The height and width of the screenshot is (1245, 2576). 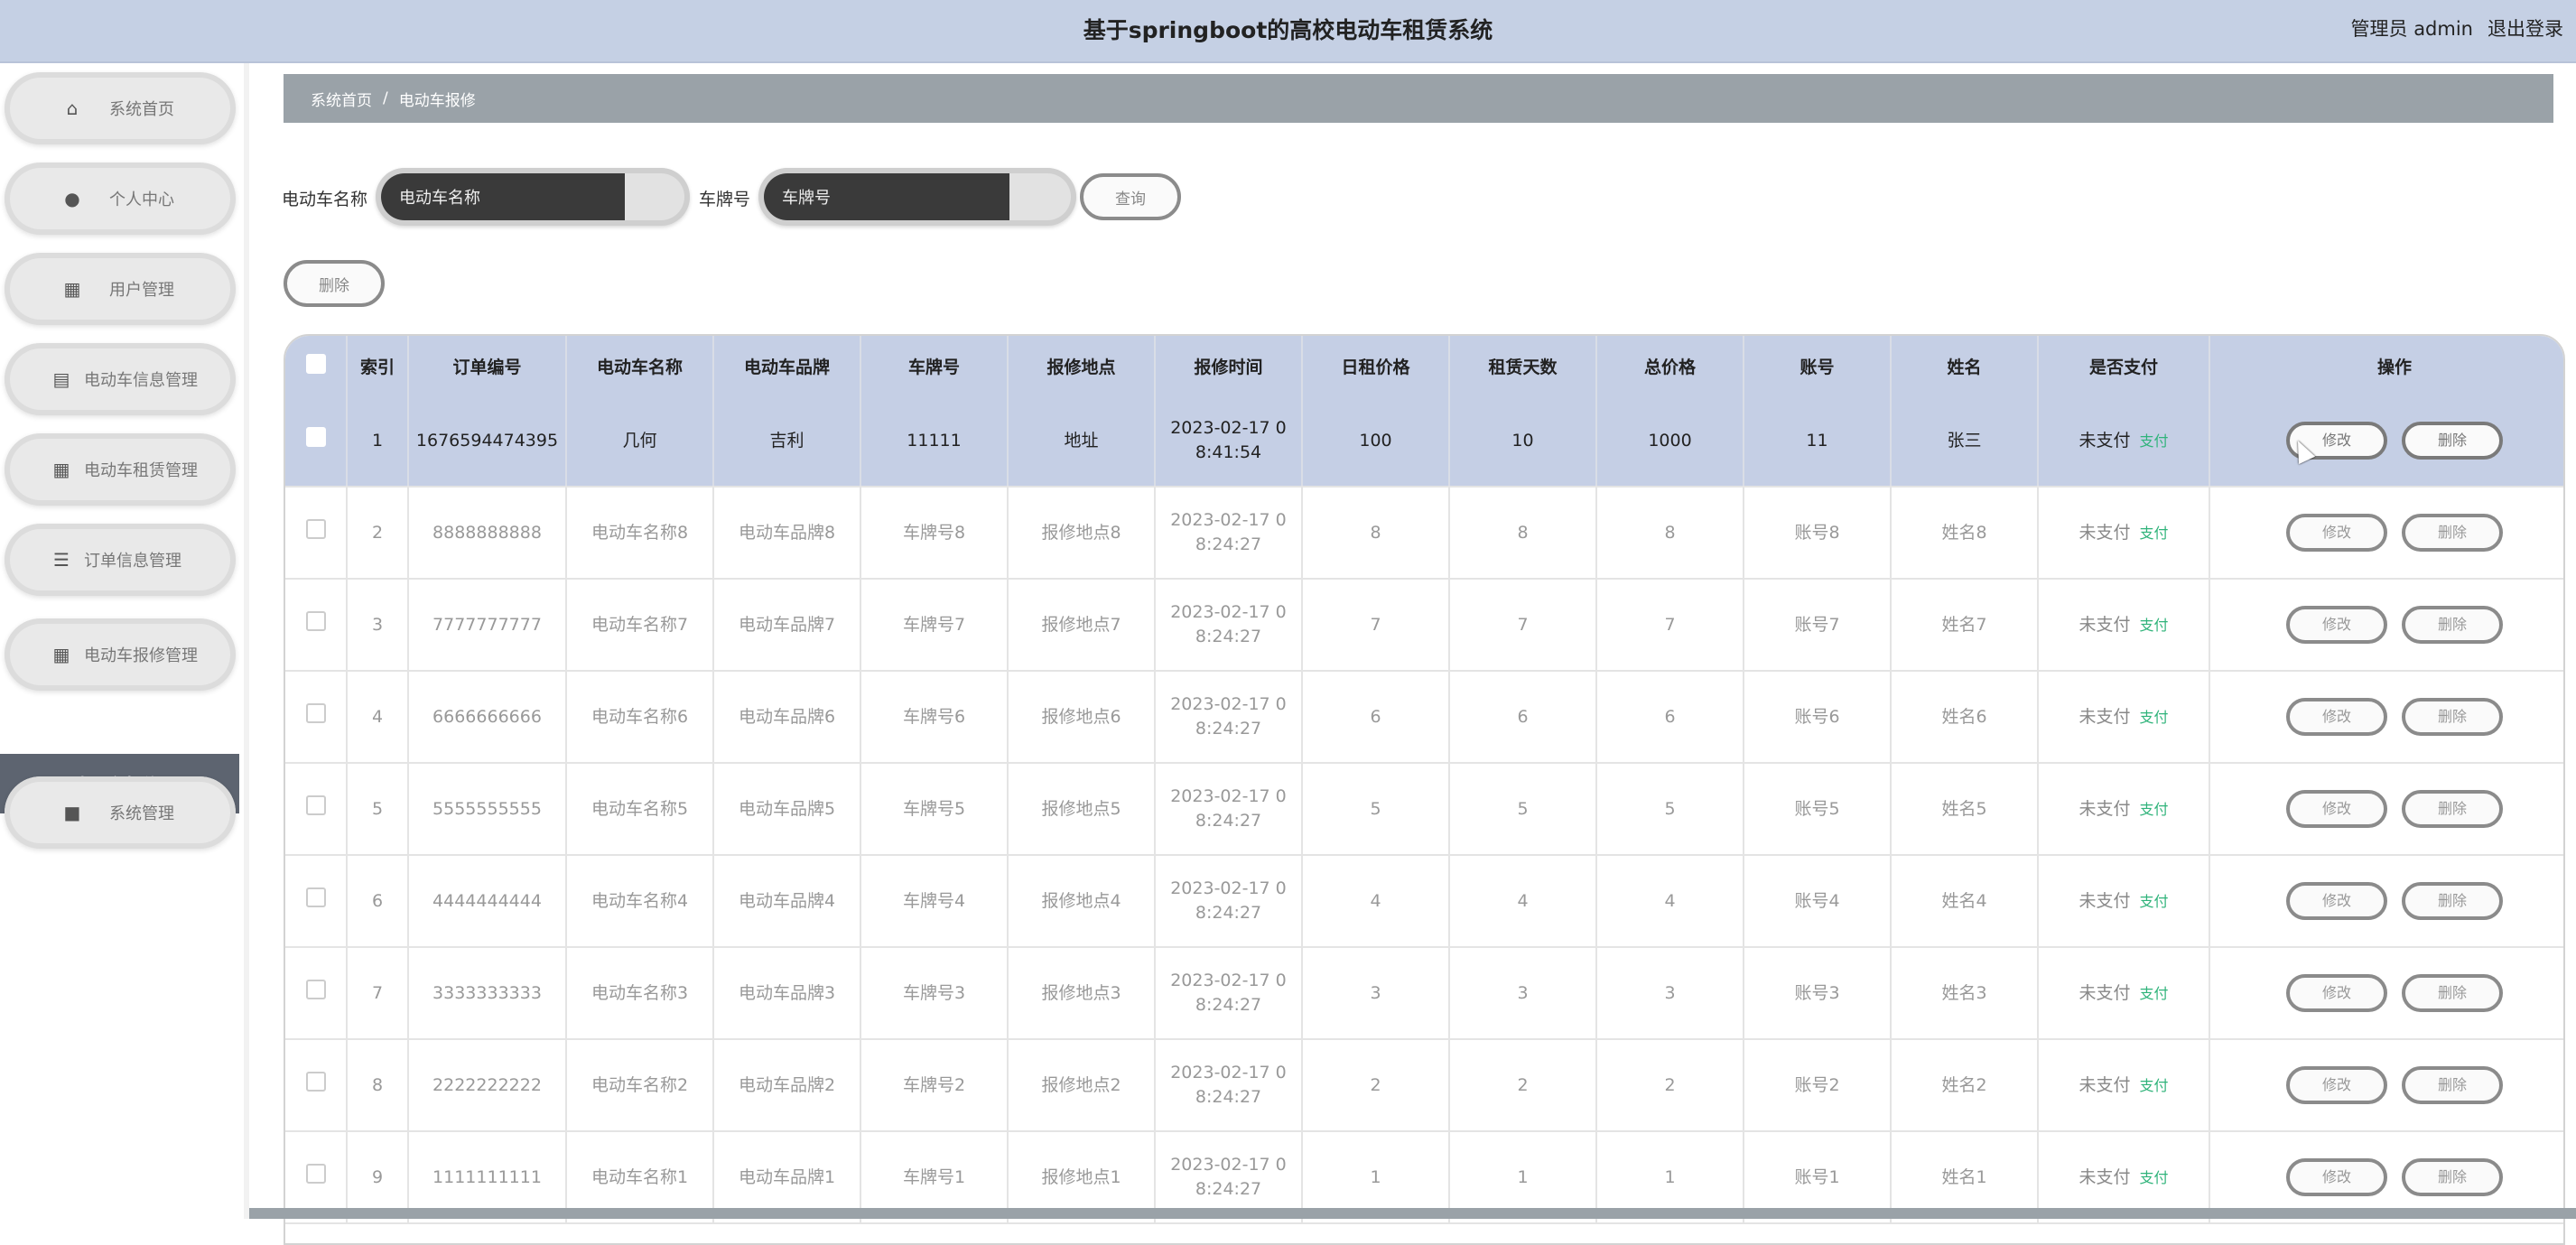 I want to click on sidebar-item-orders: ☰ 订单信息管理, so click(x=120, y=560).